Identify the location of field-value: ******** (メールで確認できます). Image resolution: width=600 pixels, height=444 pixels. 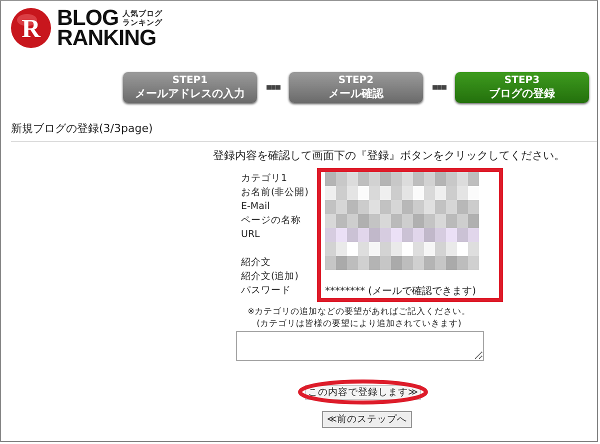
(400, 291).